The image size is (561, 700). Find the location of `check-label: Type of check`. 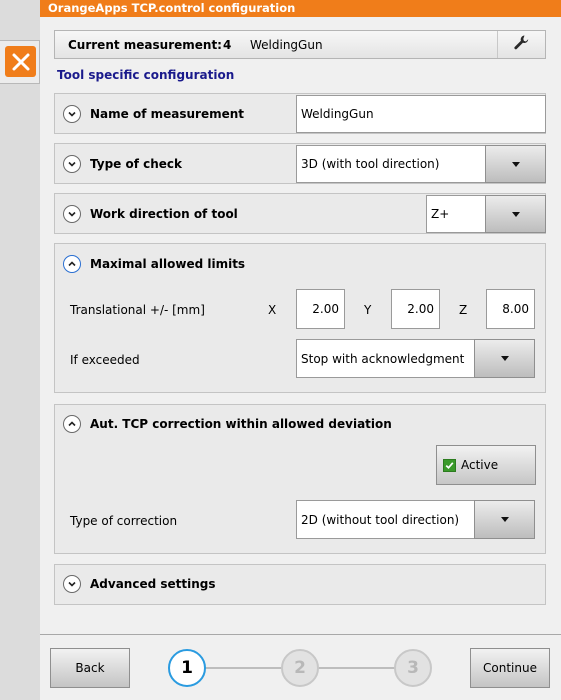

check-label: Type of check is located at coordinates (136, 164).